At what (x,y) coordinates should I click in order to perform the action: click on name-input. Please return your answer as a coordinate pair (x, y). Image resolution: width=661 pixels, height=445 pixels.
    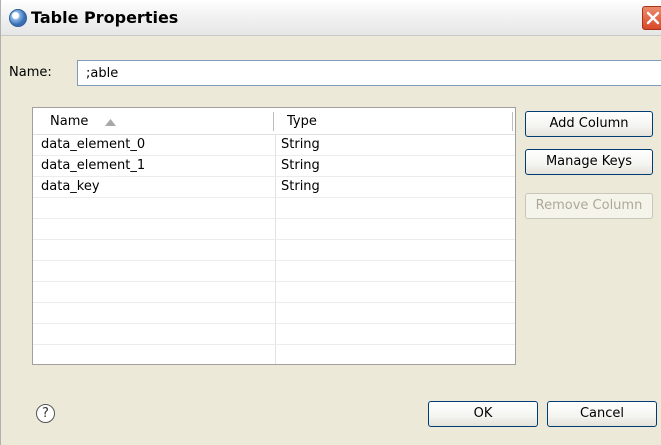
    Looking at the image, I should click on (369, 73).